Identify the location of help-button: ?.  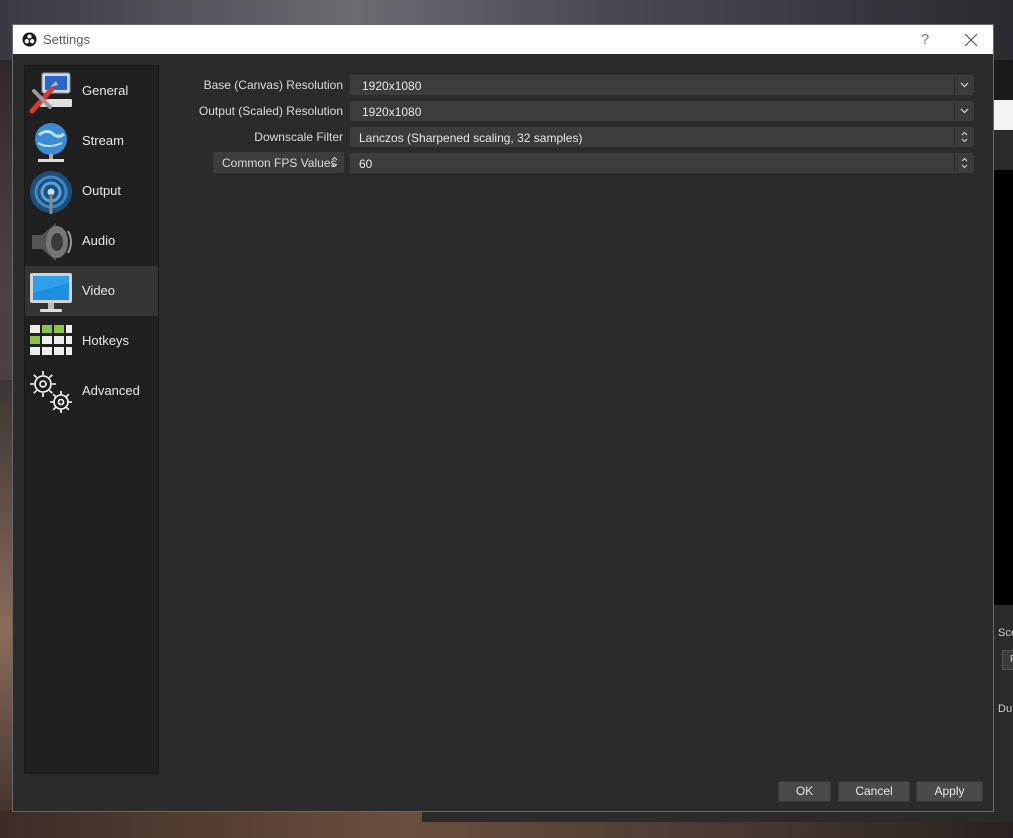
(925, 40).